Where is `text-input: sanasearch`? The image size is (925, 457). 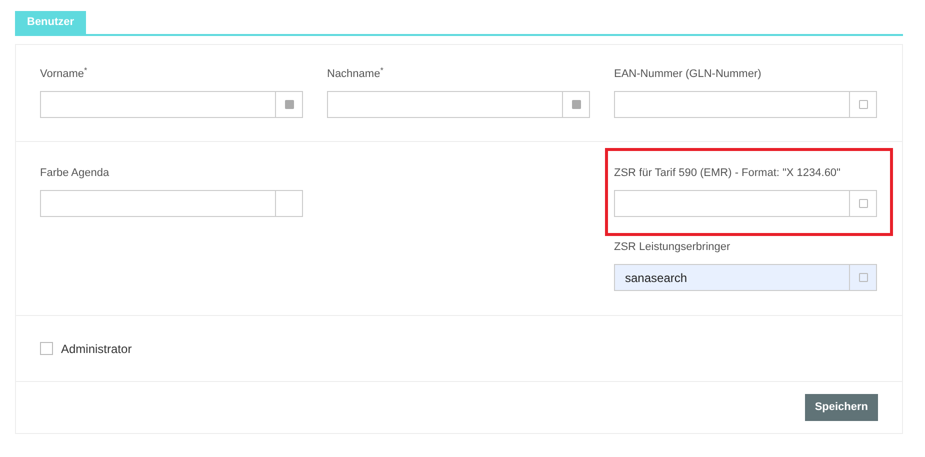 text-input: sanasearch is located at coordinates (732, 277).